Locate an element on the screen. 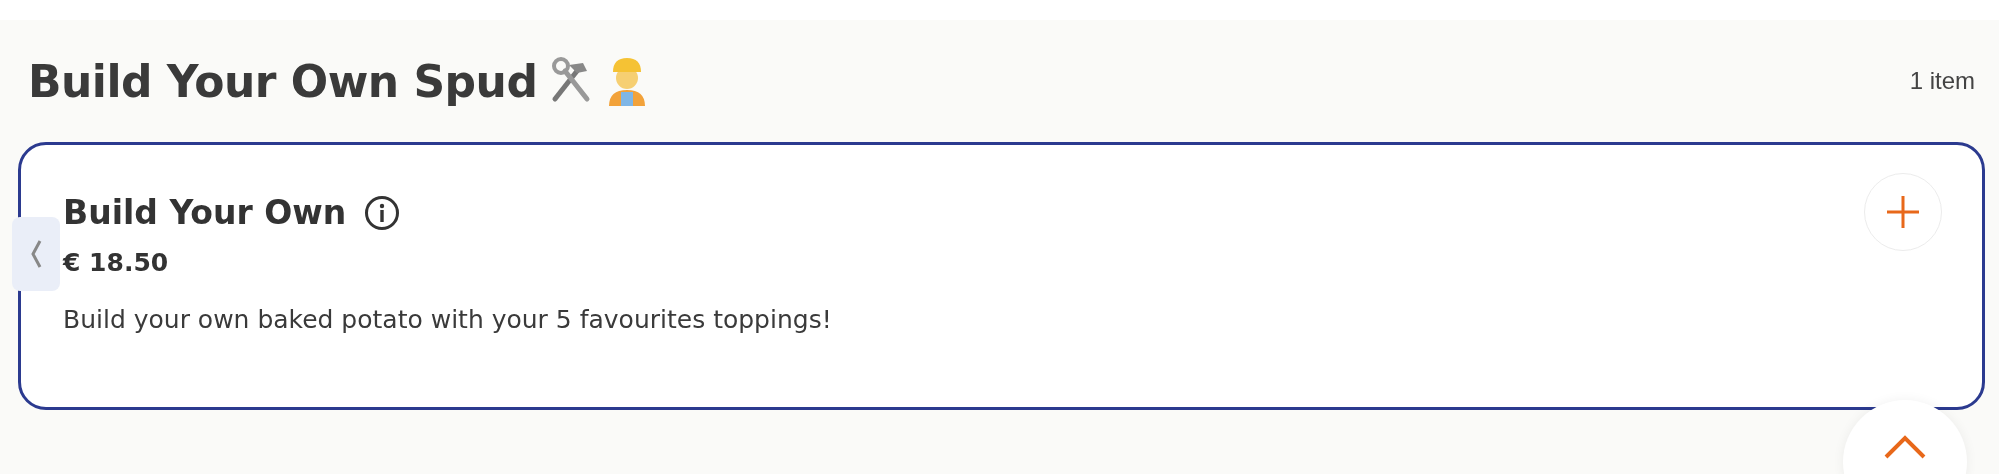 The height and width of the screenshot is (474, 1999). item-count: 1 item is located at coordinates (1942, 81).